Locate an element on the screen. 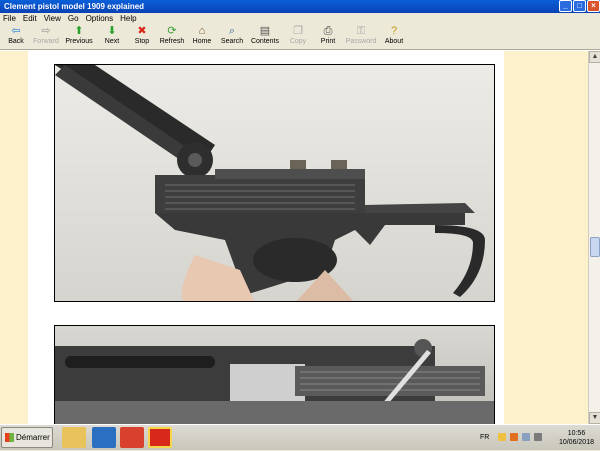 This screenshot has width=600, height=451. toolbar-refresh-button: ⟳ Refresh is located at coordinates (172, 34).